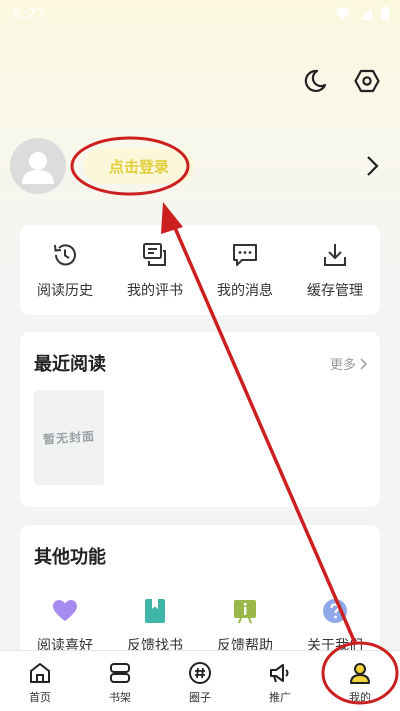 The width and height of the screenshot is (400, 711). I want to click on hashtag-icon, so click(200, 673).